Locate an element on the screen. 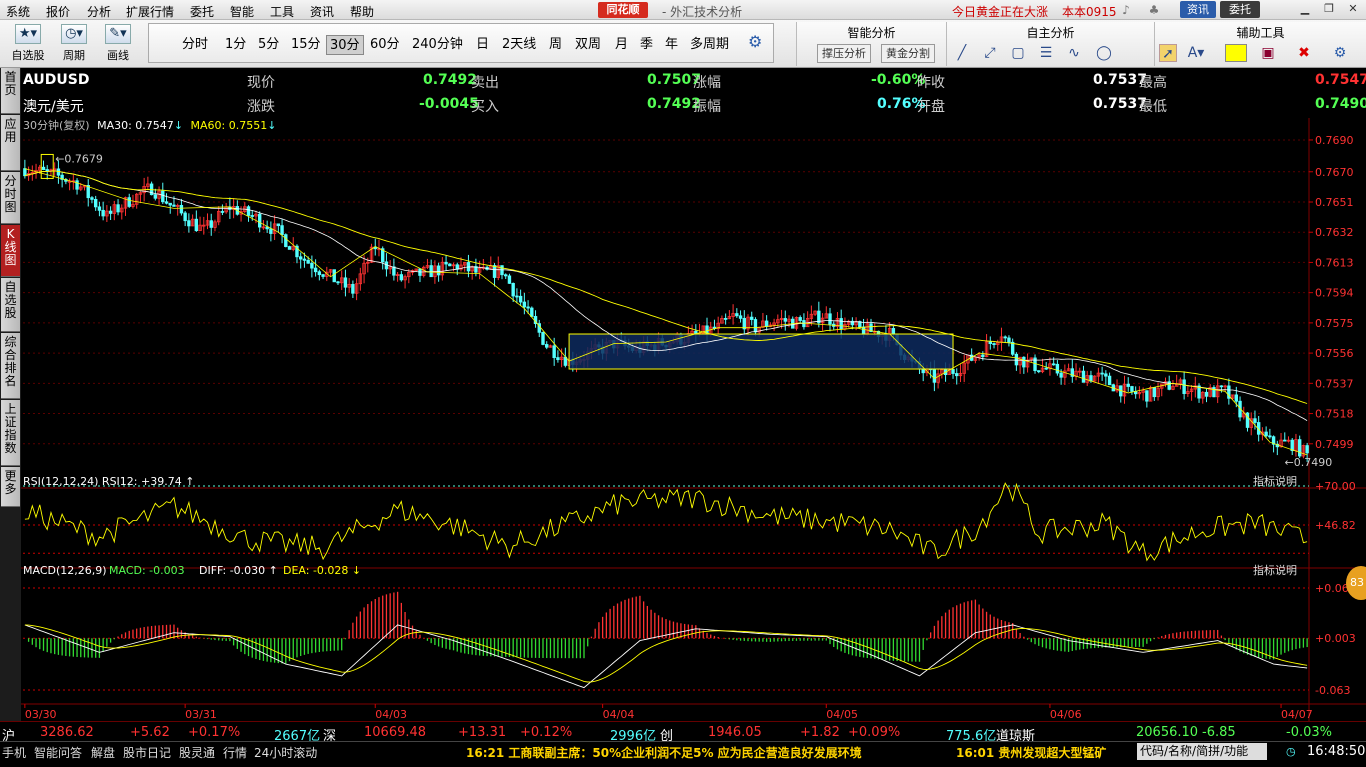 This screenshot has width=1366, height=767. period-30m: 30分 is located at coordinates (345, 45).